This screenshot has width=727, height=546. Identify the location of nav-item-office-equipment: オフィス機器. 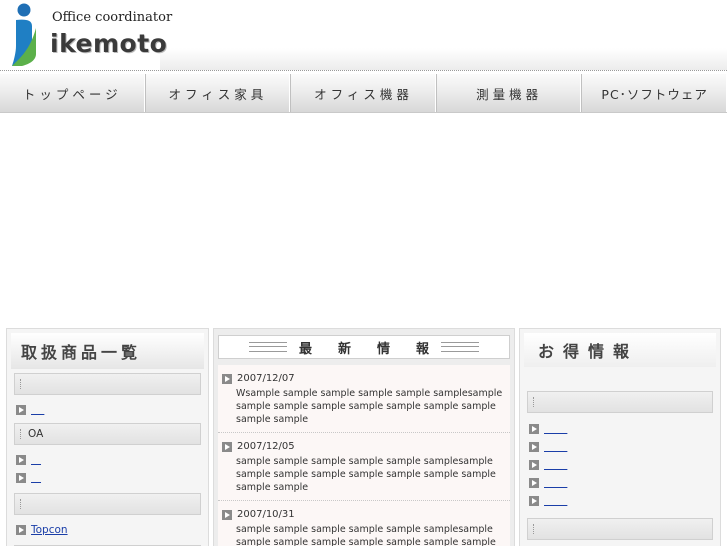
(364, 93).